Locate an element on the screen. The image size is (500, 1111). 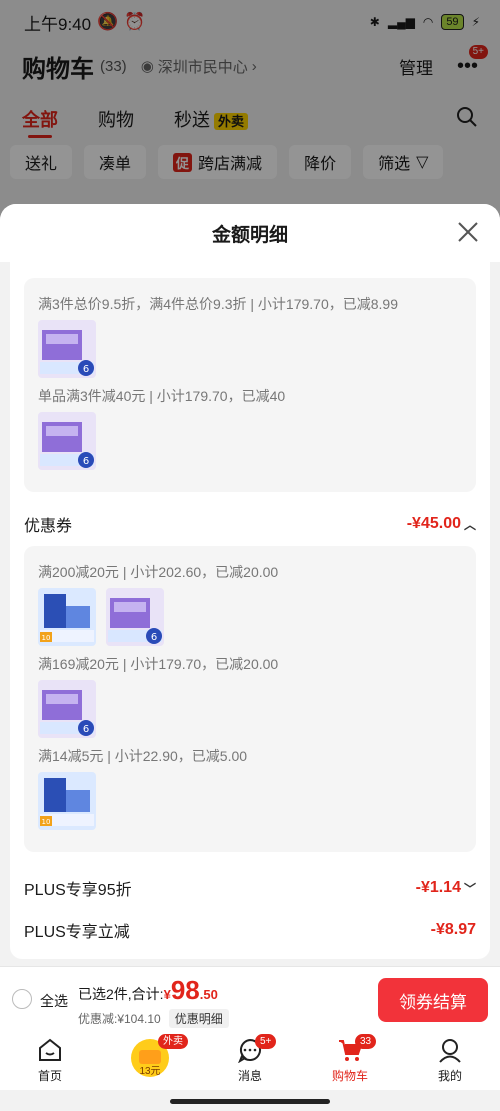
select-all-checkbox is located at coordinates (22, 999).